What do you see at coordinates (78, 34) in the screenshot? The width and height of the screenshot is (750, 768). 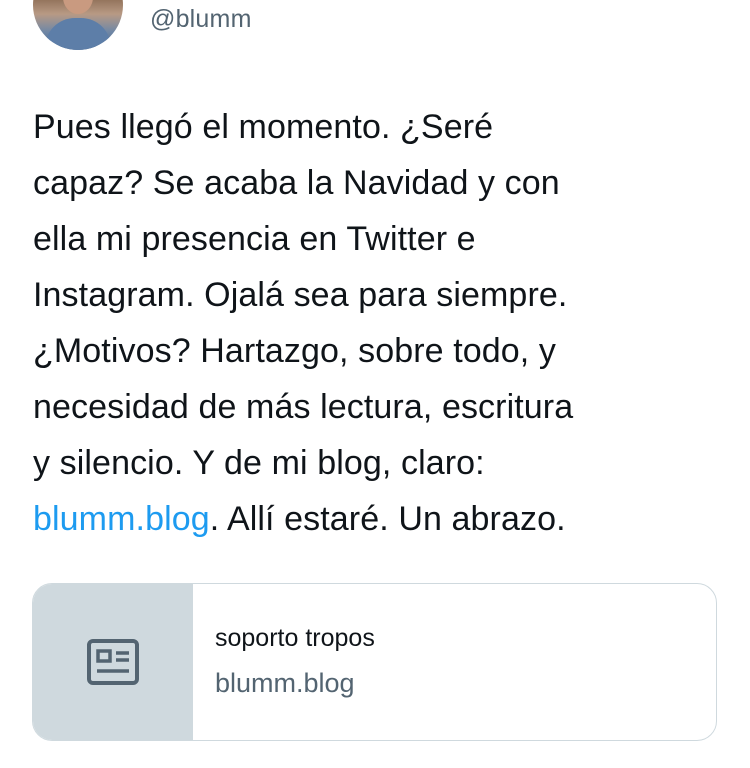 I see `avatar-shirt` at bounding box center [78, 34].